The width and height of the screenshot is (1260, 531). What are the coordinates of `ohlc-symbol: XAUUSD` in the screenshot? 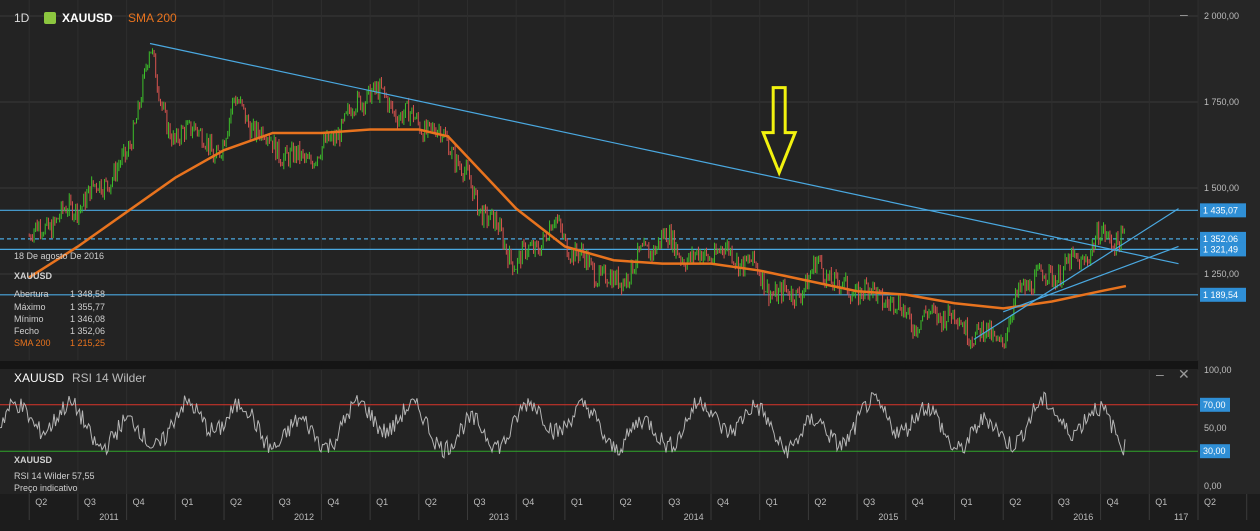 It's located at (33, 276).